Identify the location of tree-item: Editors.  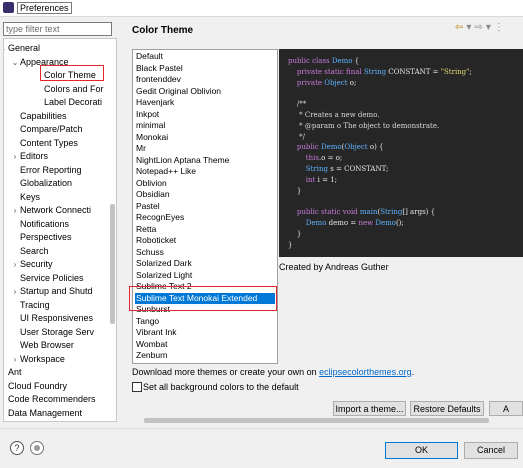
(34, 156).